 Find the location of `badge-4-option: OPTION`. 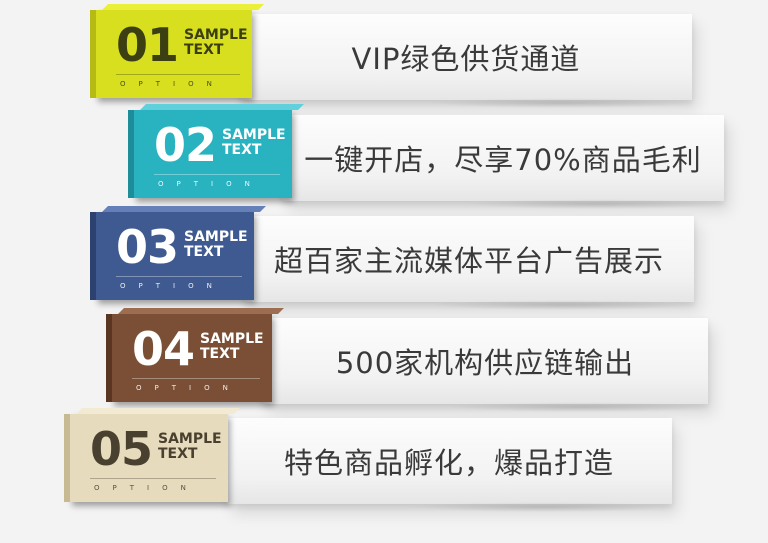

badge-4-option: OPTION is located at coordinates (188, 388).